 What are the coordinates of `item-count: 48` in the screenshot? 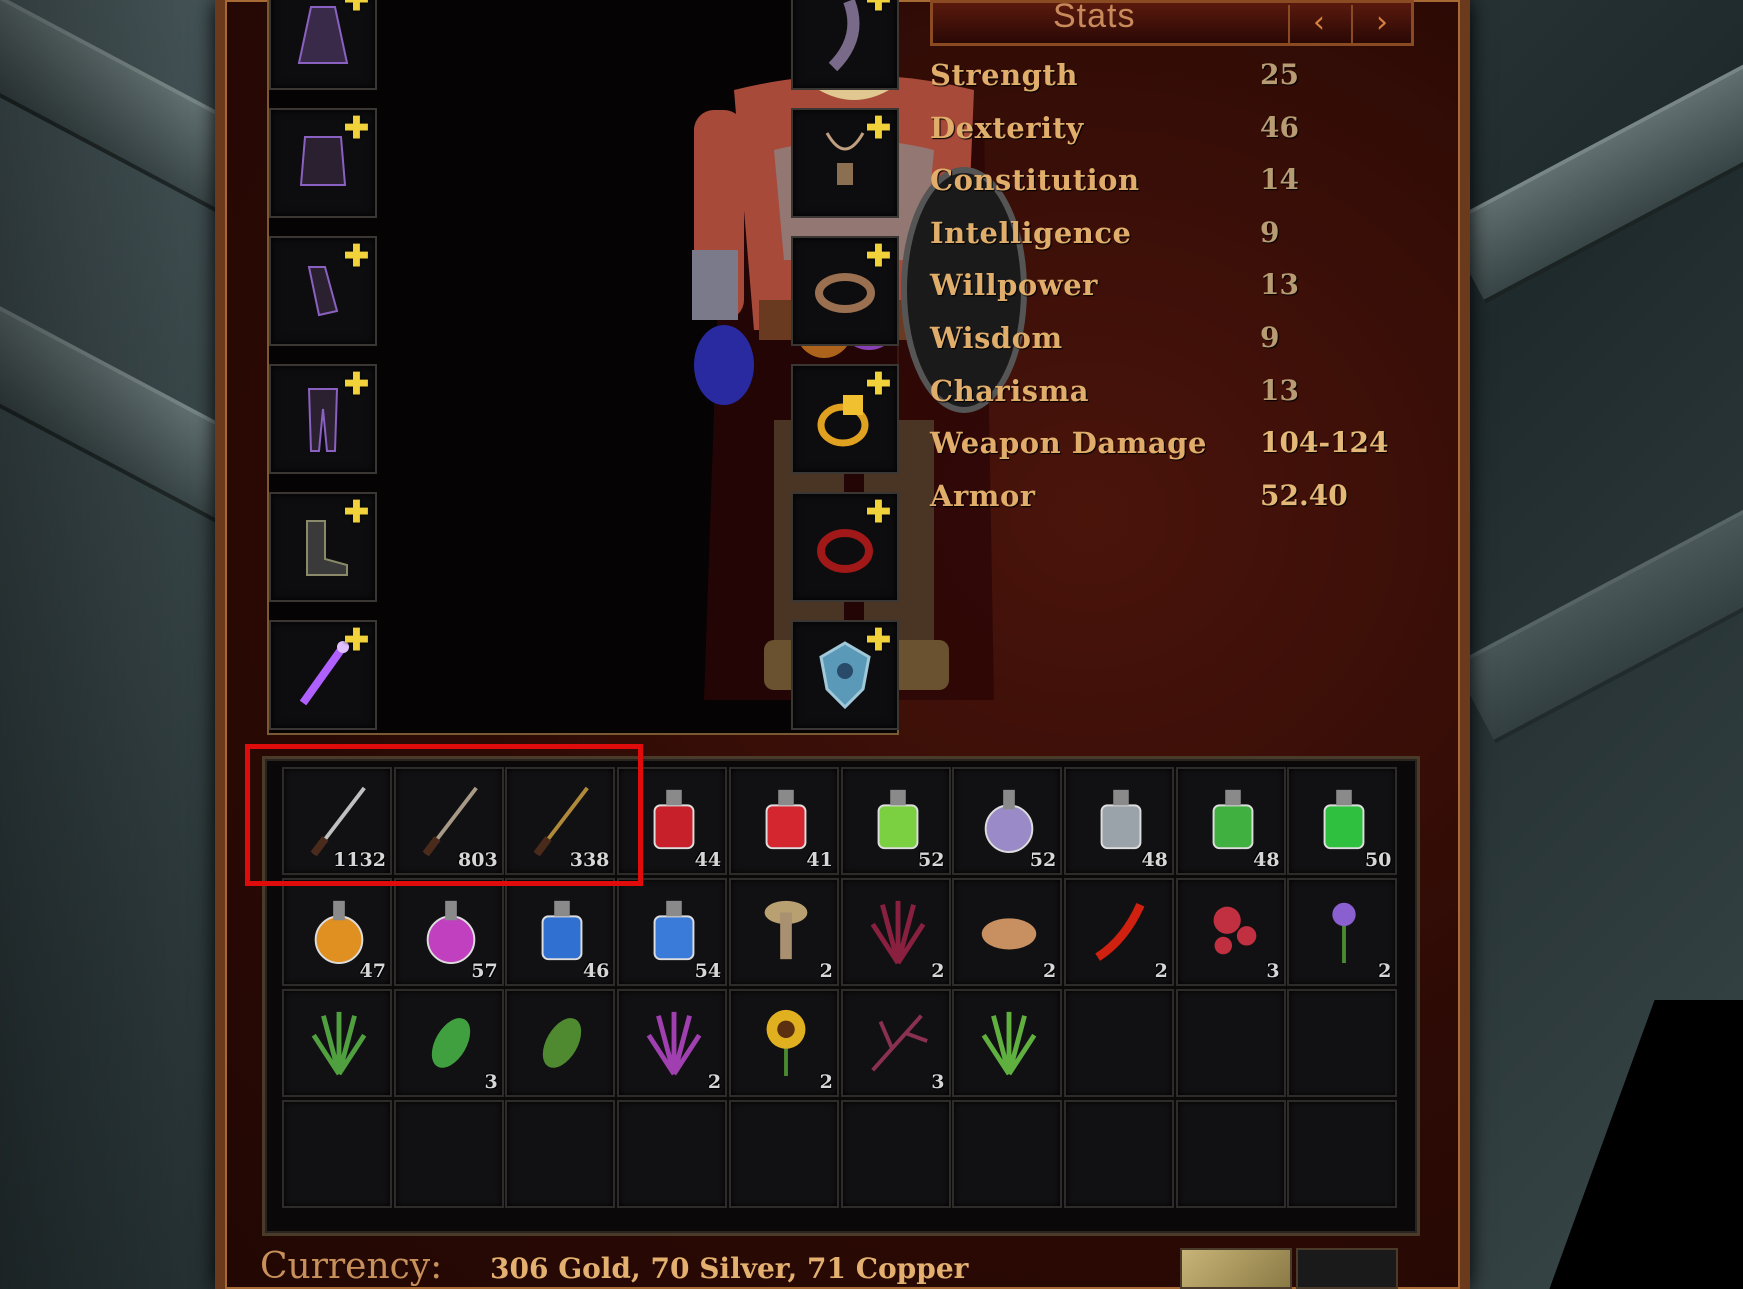 It's located at (1154, 860).